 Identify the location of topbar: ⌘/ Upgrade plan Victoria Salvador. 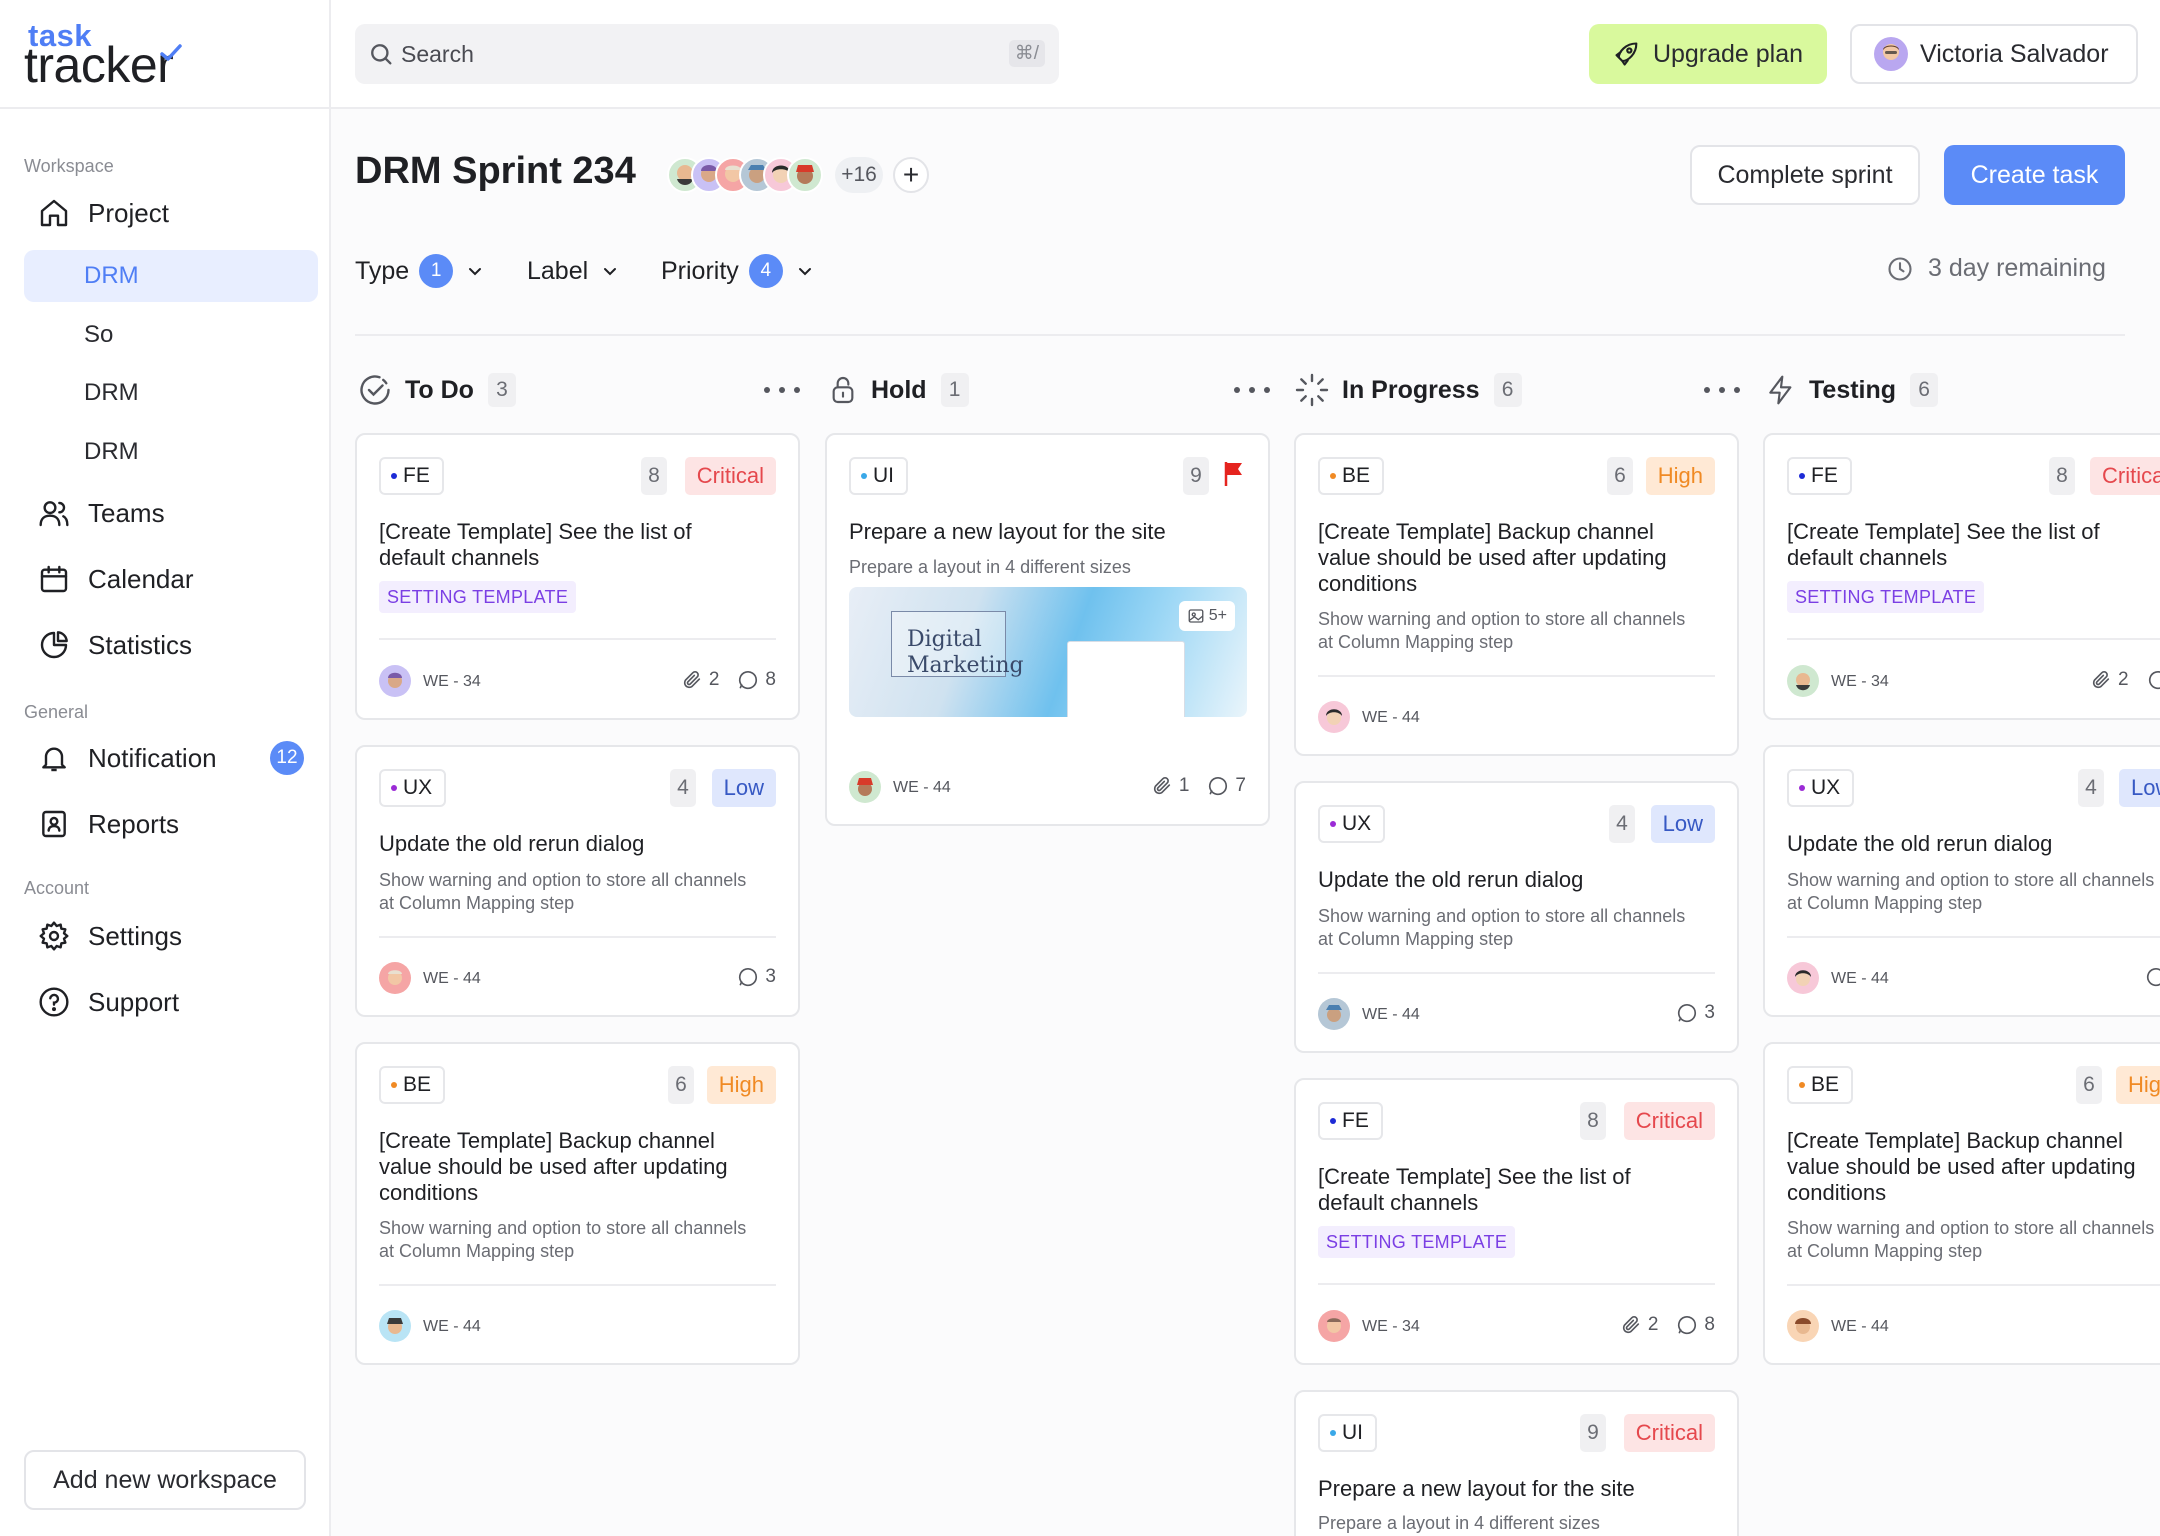
(1245, 54).